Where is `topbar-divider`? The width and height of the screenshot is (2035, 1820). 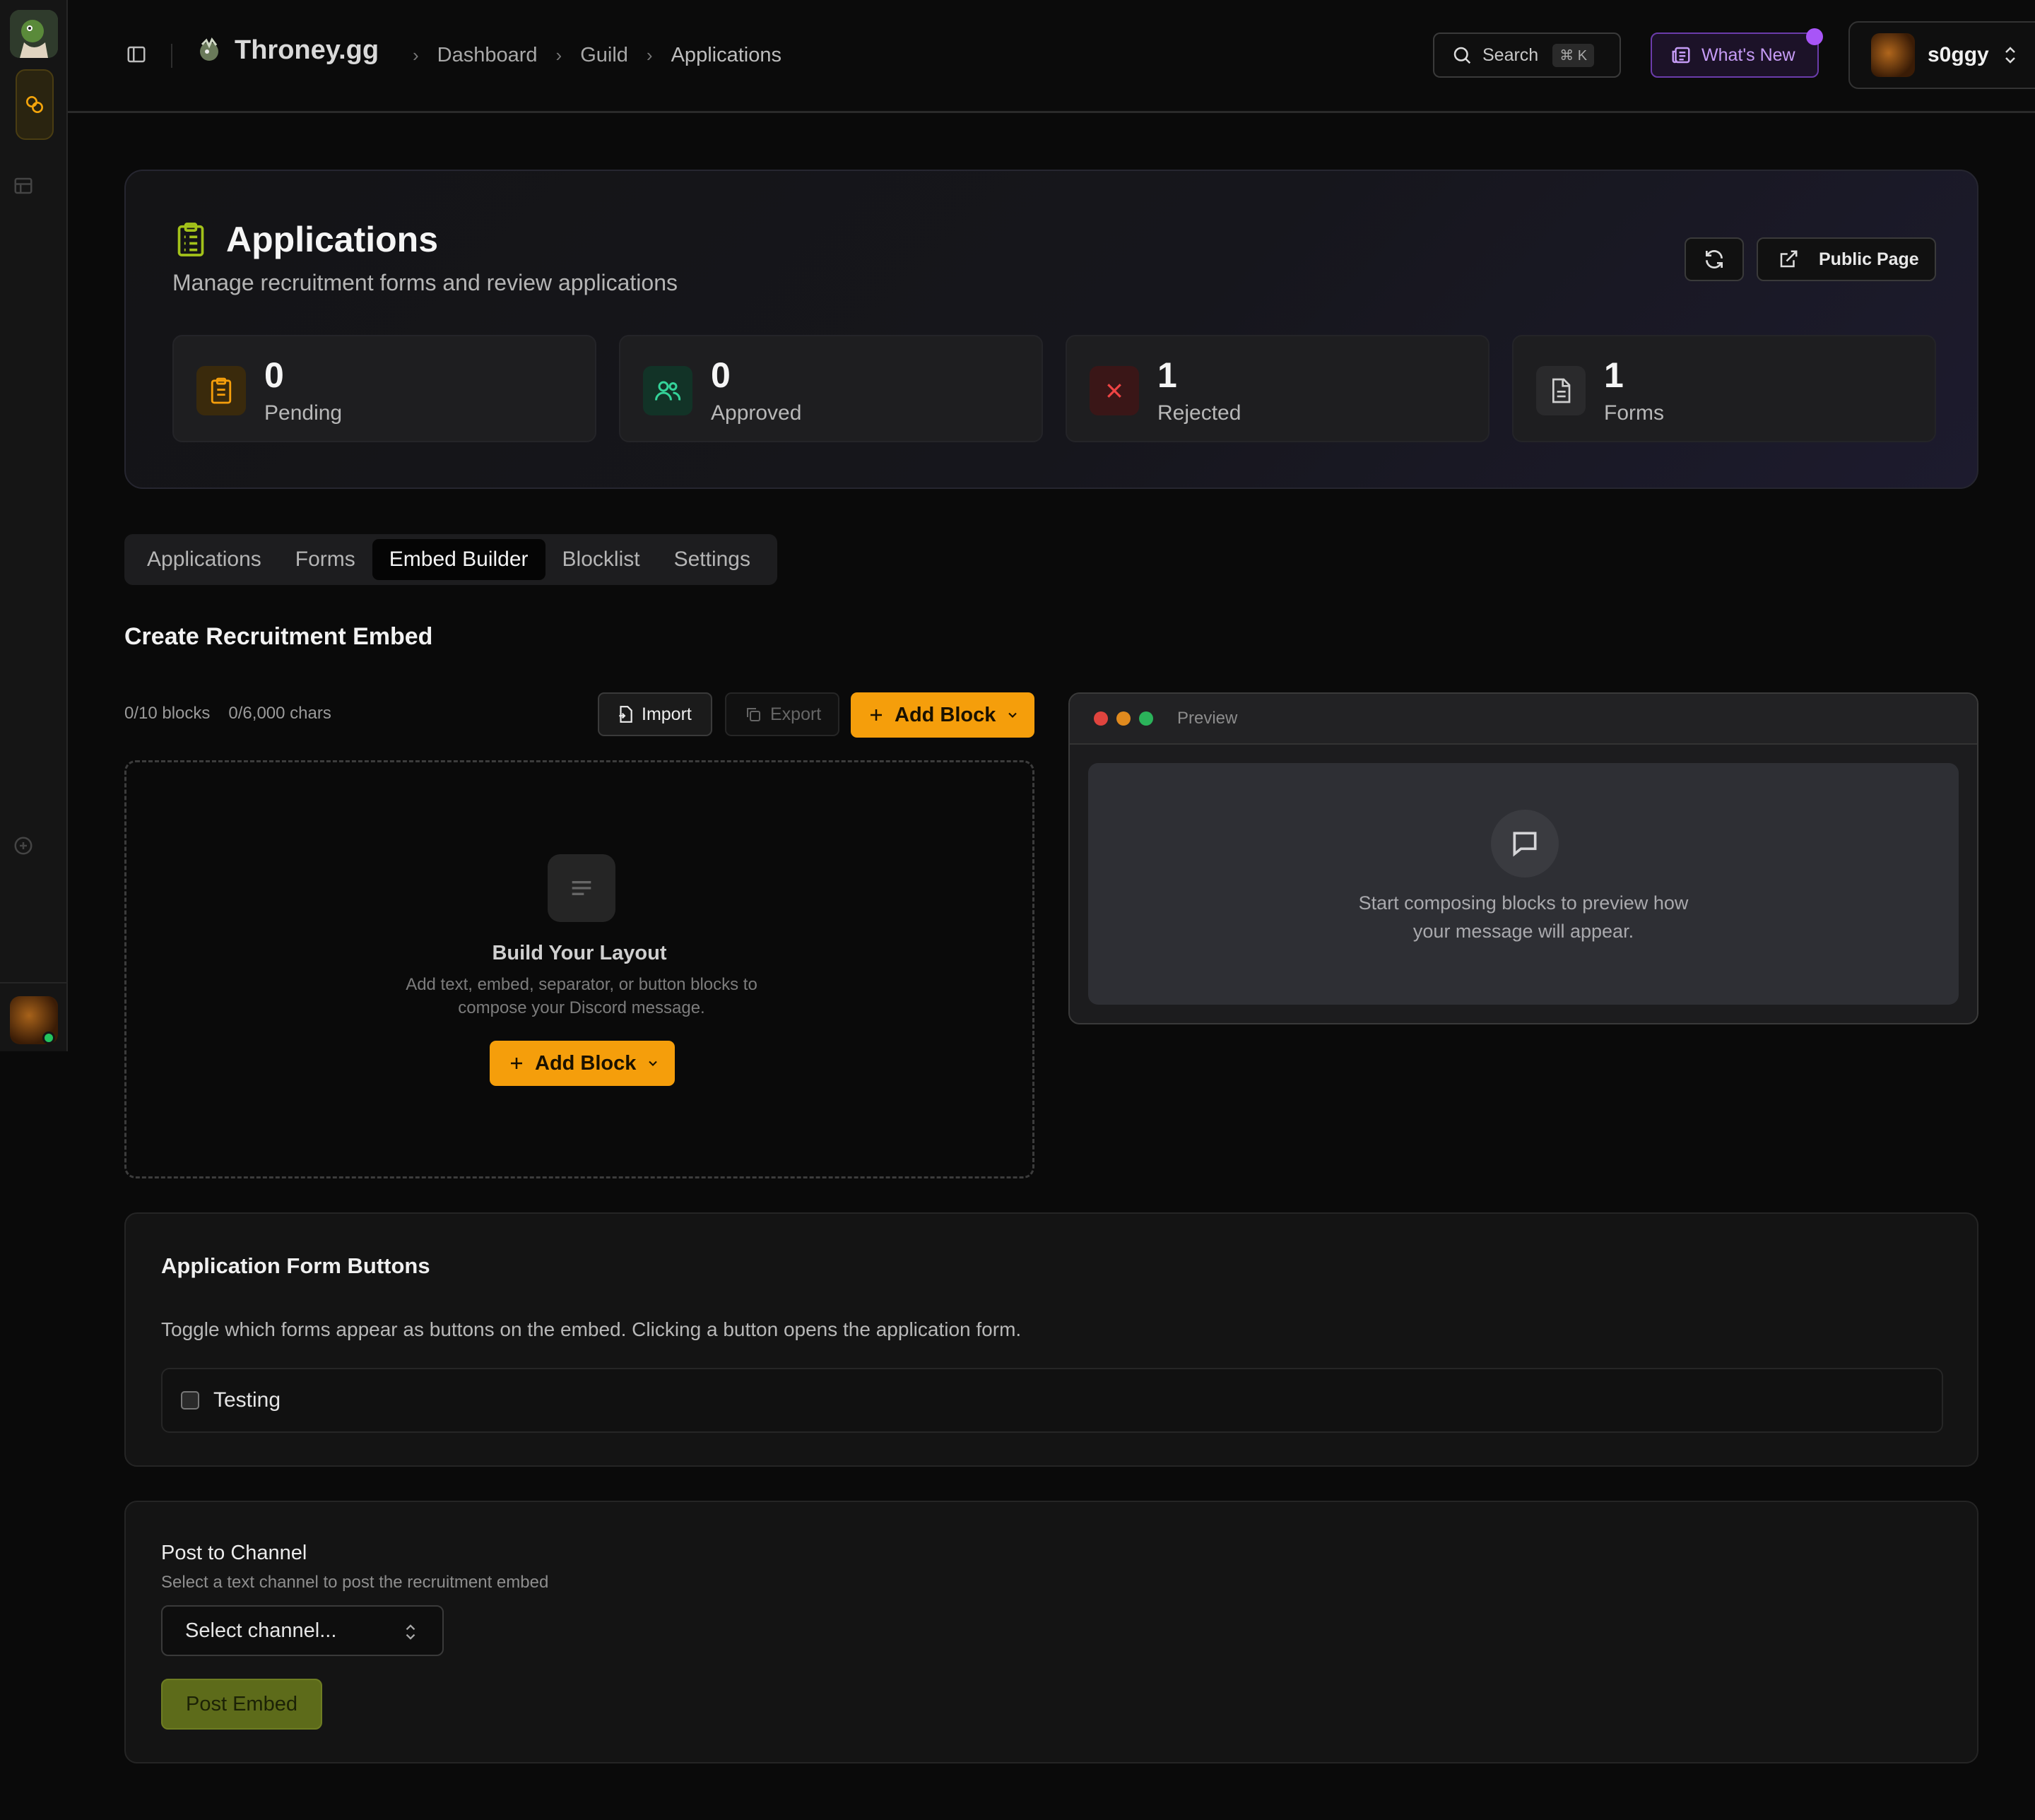 topbar-divider is located at coordinates (171, 56).